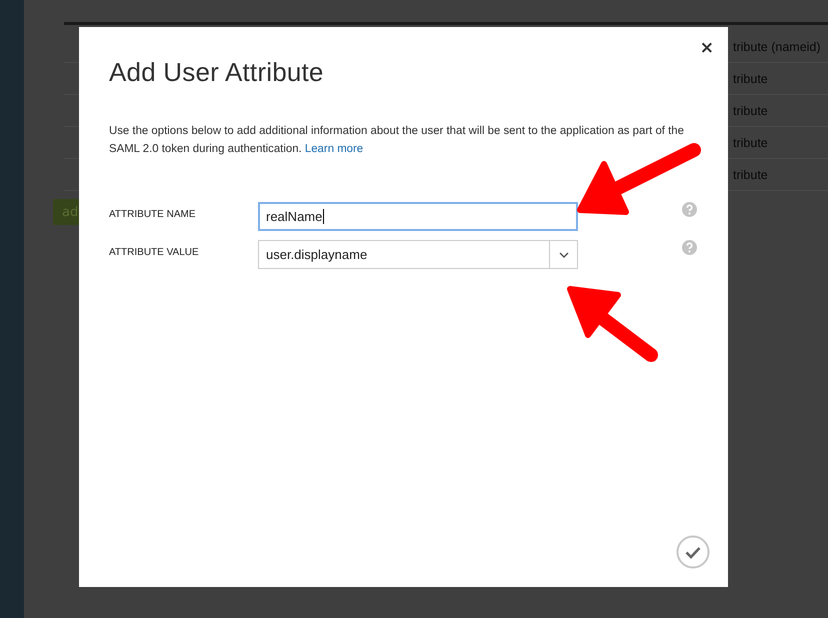 This screenshot has width=828, height=618. What do you see at coordinates (397, 140) in the screenshot?
I see `description: Use the options below to add additional information about the user that will be sent to the application as part of the SAML 2.0 token during authentication. Learn more` at bounding box center [397, 140].